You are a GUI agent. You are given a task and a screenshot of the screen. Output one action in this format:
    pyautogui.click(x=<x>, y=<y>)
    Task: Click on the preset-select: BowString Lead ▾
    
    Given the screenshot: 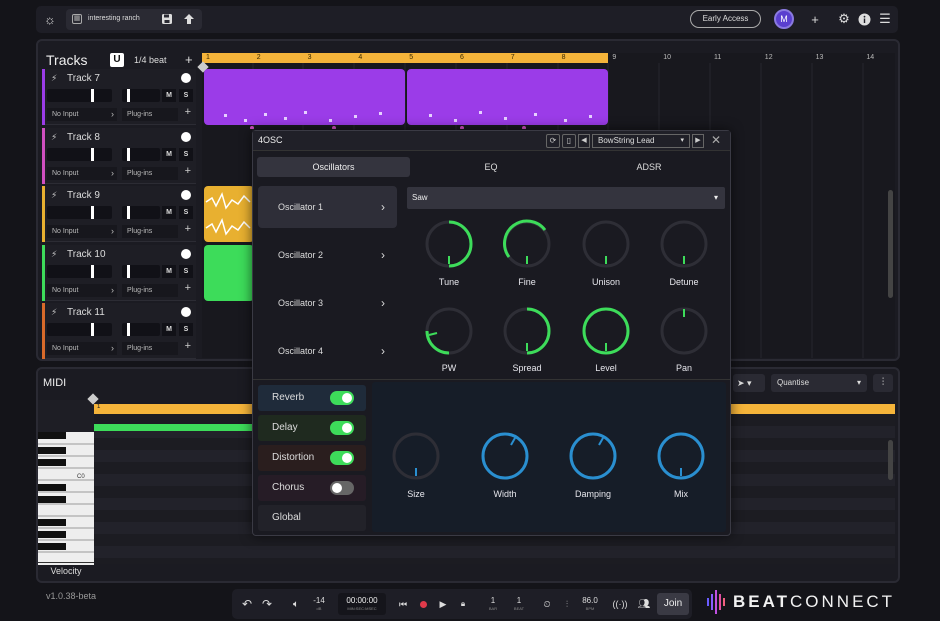 What is the action you would take?
    pyautogui.click(x=641, y=141)
    